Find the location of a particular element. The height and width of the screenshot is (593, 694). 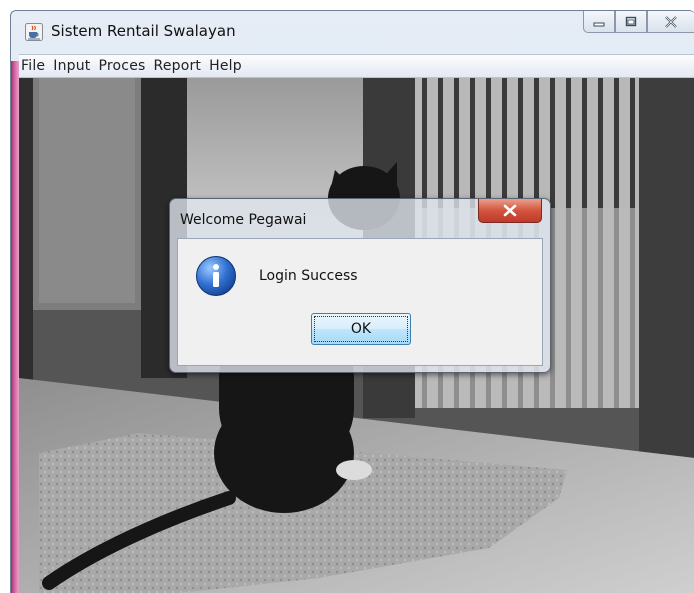

window-frame-edge is located at coordinates (15, 327).